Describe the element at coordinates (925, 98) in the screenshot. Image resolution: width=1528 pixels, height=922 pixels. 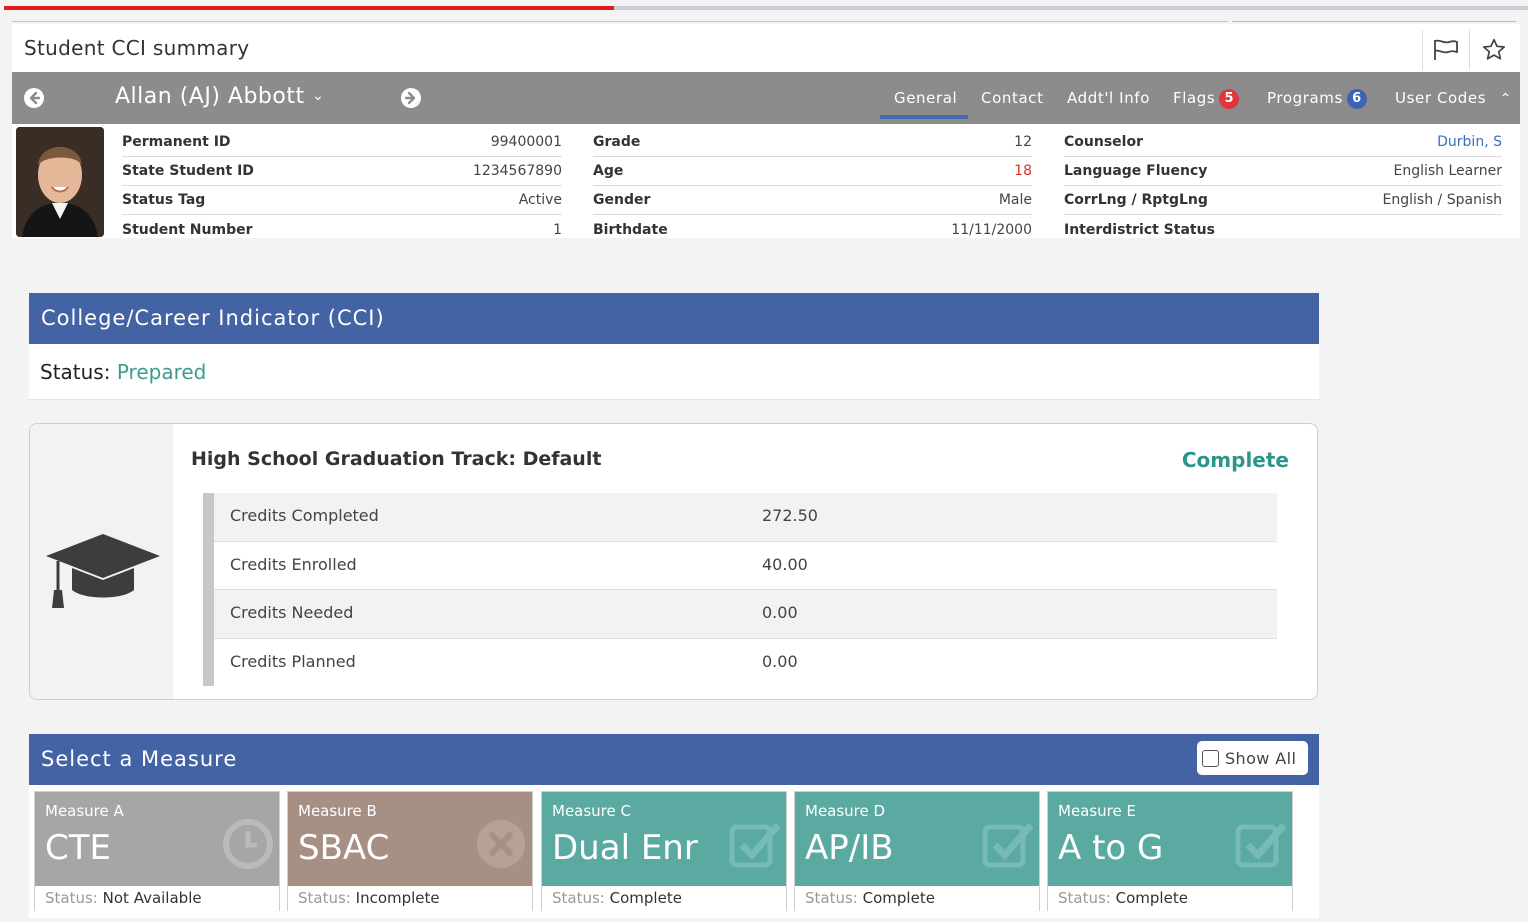
I see `tab-general: General` at that location.